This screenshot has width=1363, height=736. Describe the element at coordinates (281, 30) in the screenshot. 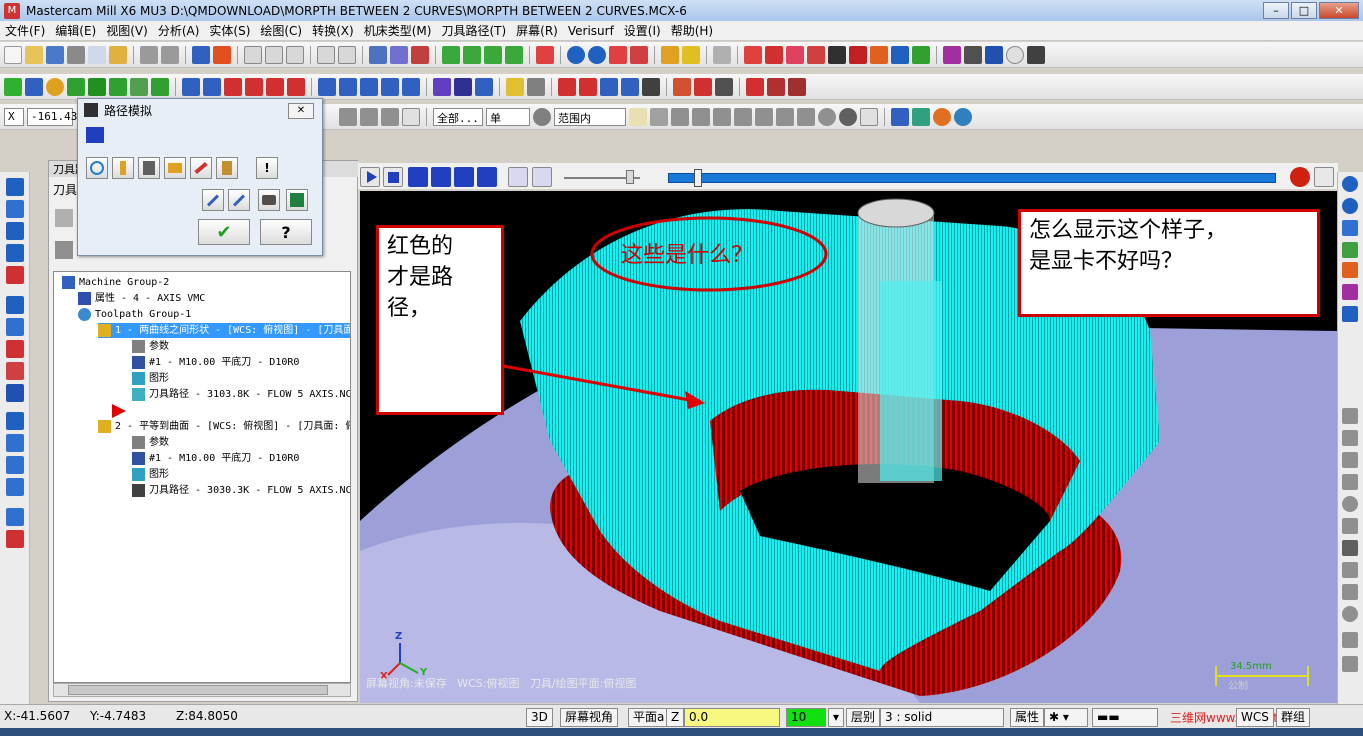

I see `menu-create: 绘图(C)` at that location.